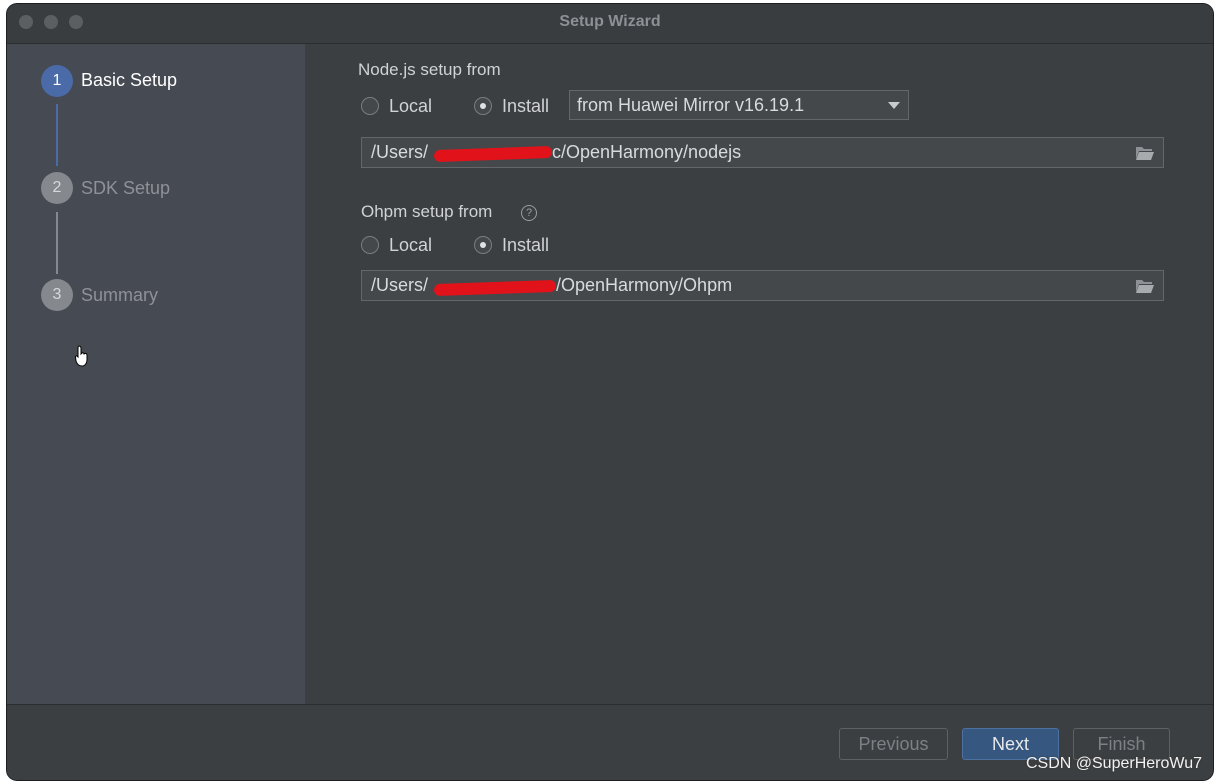 The height and width of the screenshot is (783, 1217). I want to click on ohpm-path-suffix: /OpenHarmony/Ohpm, so click(644, 285).